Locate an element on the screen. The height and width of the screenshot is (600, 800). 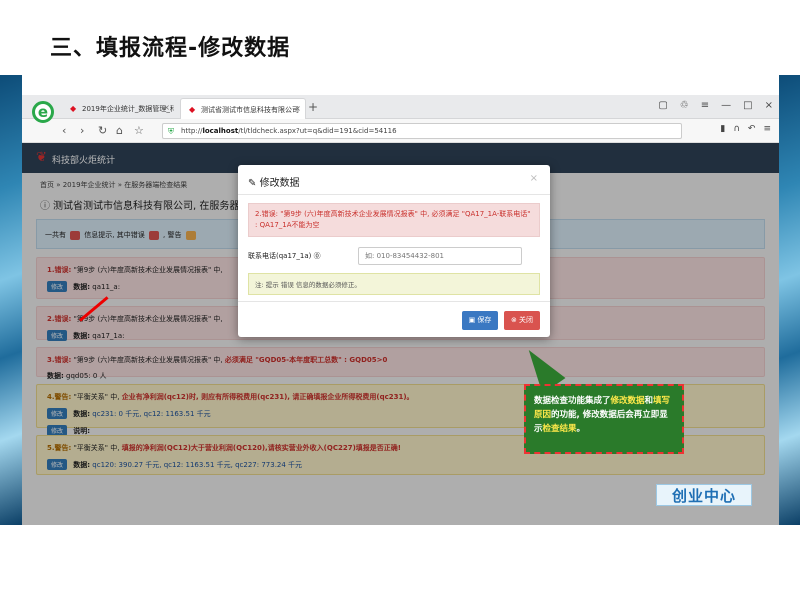
shield-icon: ⛨ is located at coordinates (171, 131).